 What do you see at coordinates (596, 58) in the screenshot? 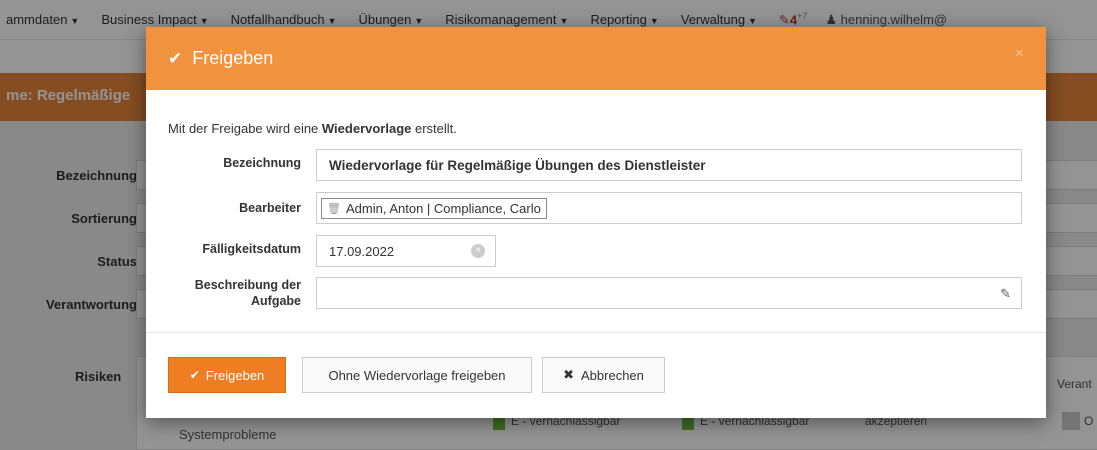
I see `dialog-header: ✔ Freigeben ×` at bounding box center [596, 58].